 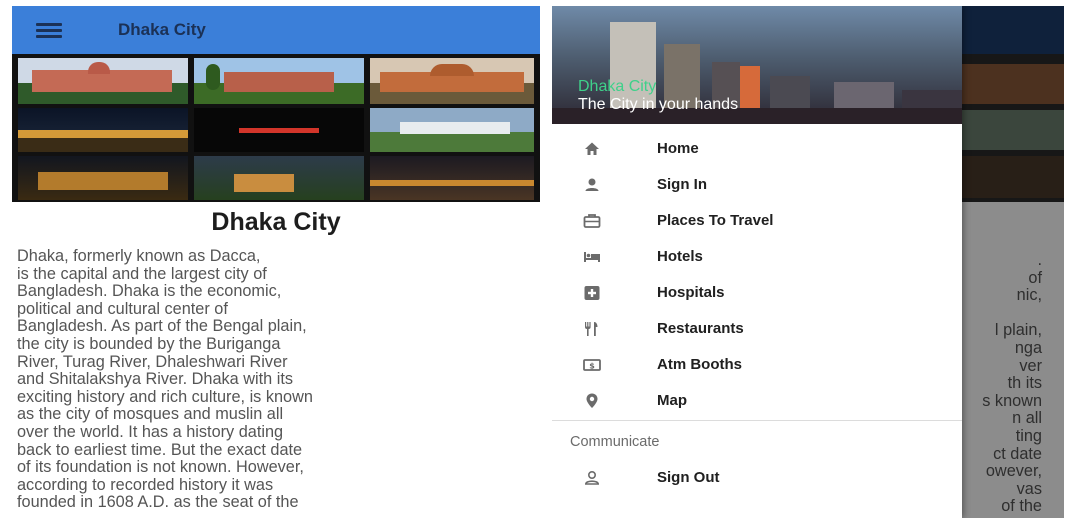 I want to click on menu-item-label: Places To Travel, so click(x=715, y=220).